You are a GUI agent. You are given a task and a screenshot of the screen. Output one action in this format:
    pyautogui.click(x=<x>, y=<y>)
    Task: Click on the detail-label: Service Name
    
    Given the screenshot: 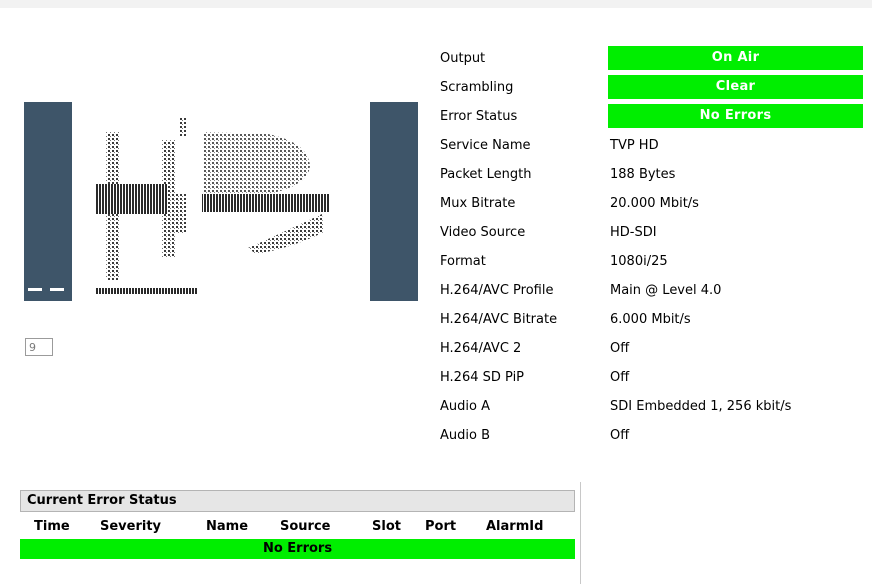 What is the action you would take?
    pyautogui.click(x=485, y=145)
    